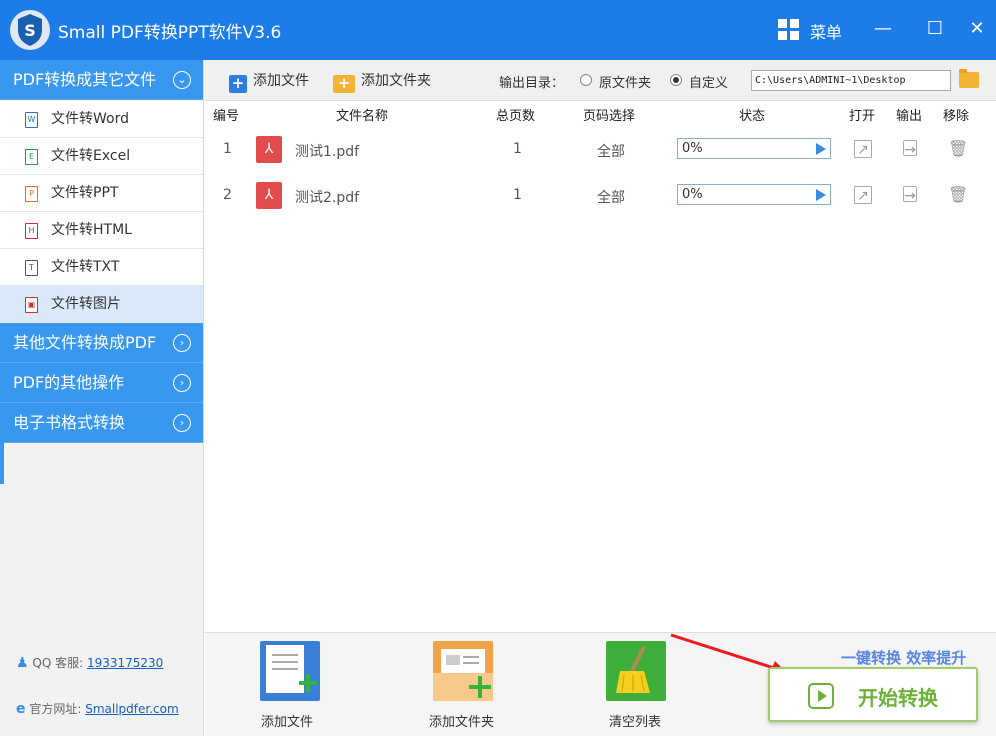  I want to click on sidebar-item-word: W 文件转Word, so click(101, 119).